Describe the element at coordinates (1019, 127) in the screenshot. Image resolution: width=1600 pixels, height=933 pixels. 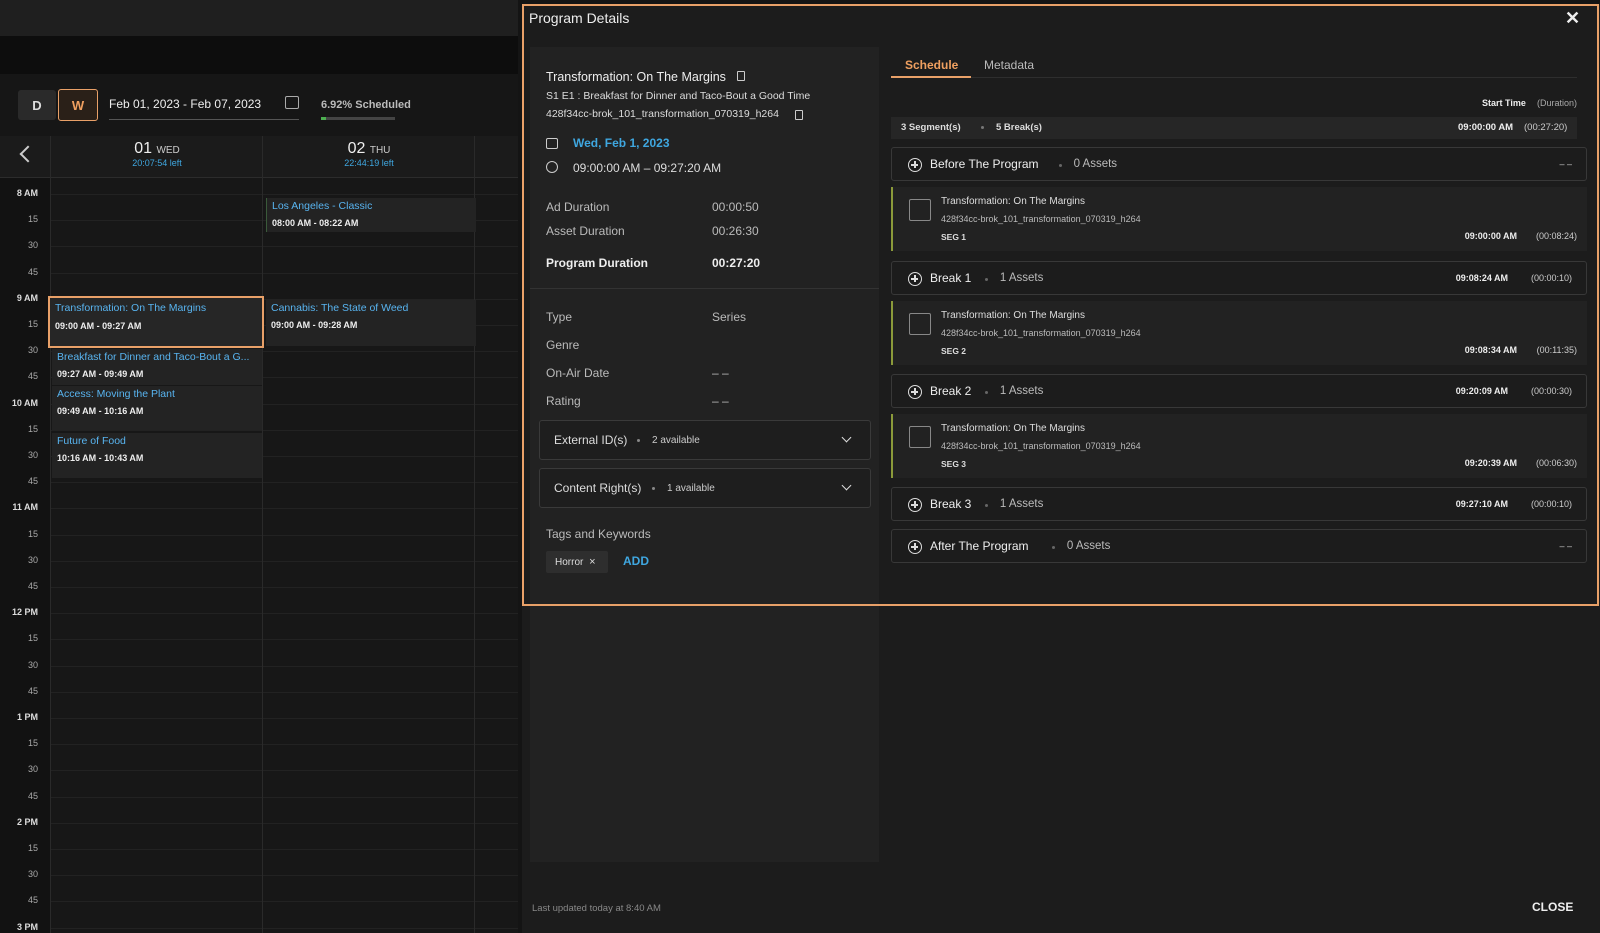
I see `break-count: 5 Break(s)` at that location.